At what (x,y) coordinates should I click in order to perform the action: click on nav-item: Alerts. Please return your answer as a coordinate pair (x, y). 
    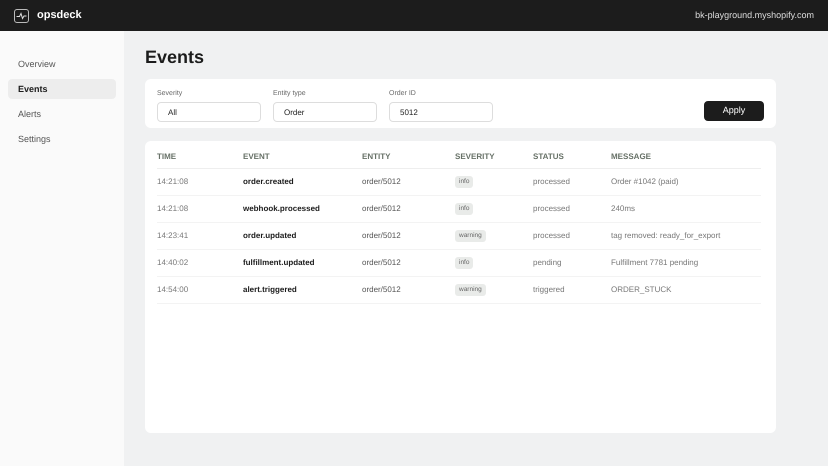
    Looking at the image, I should click on (62, 114).